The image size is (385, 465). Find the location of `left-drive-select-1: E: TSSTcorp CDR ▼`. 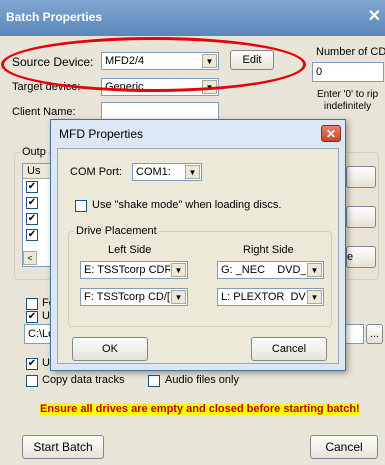

left-drive-select-1: E: TSSTcorp CDR ▼ is located at coordinates (134, 270).